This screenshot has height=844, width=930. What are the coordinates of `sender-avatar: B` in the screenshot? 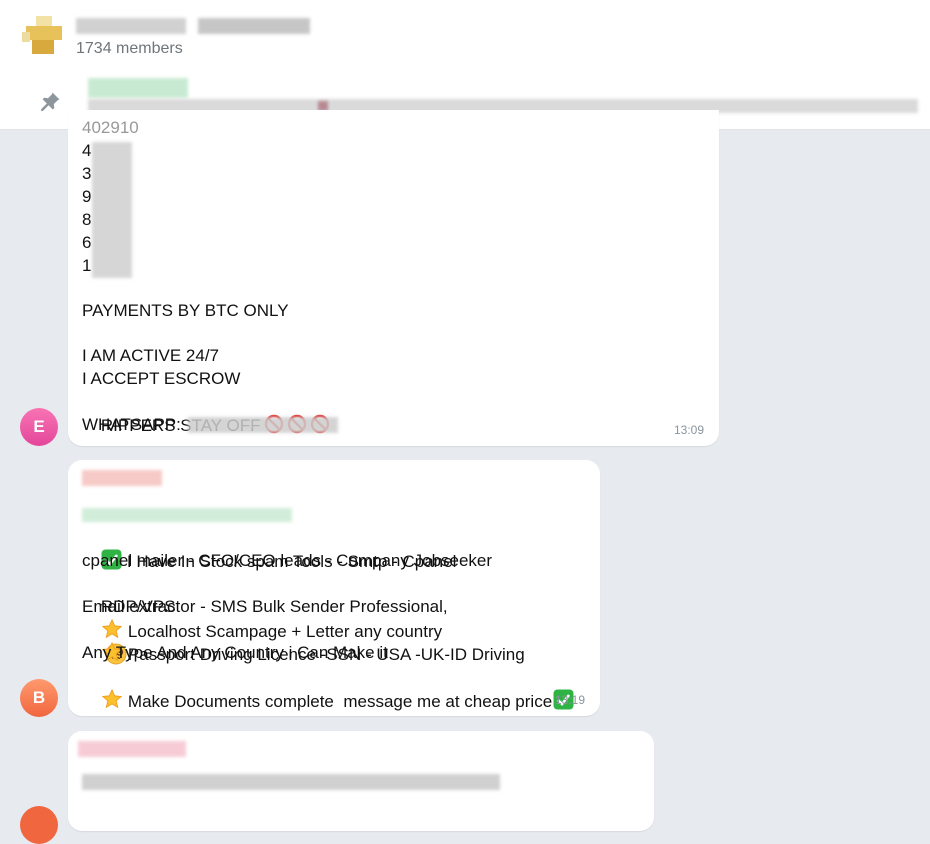 It's located at (39, 698).